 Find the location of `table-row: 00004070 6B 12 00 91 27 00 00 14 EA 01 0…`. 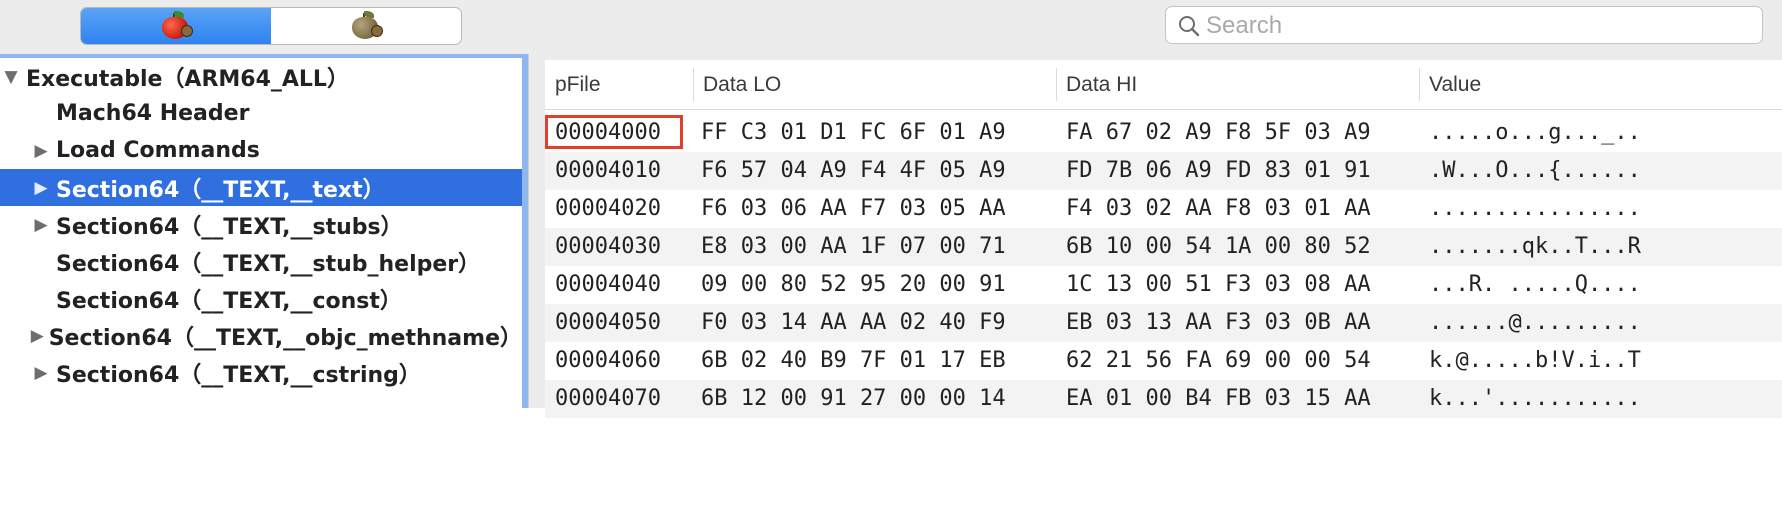

table-row: 00004070 6B 12 00 91 27 00 00 14 EA 01 0… is located at coordinates (1163, 399).